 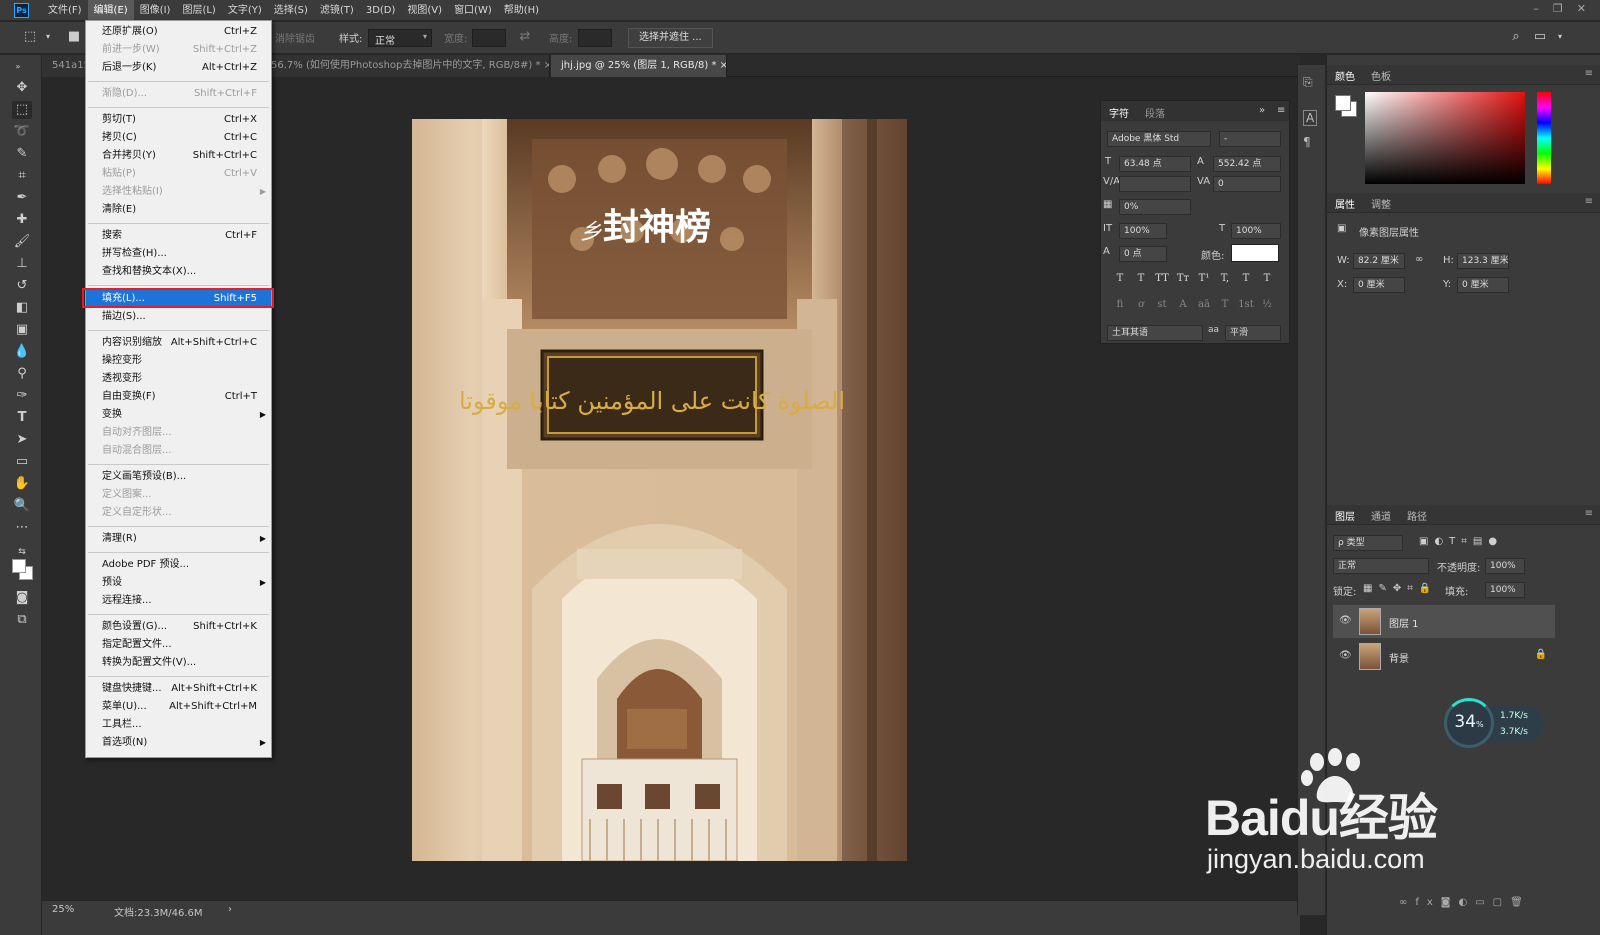 I want to click on stamp-tool-icon: ⊥, so click(x=22, y=264).